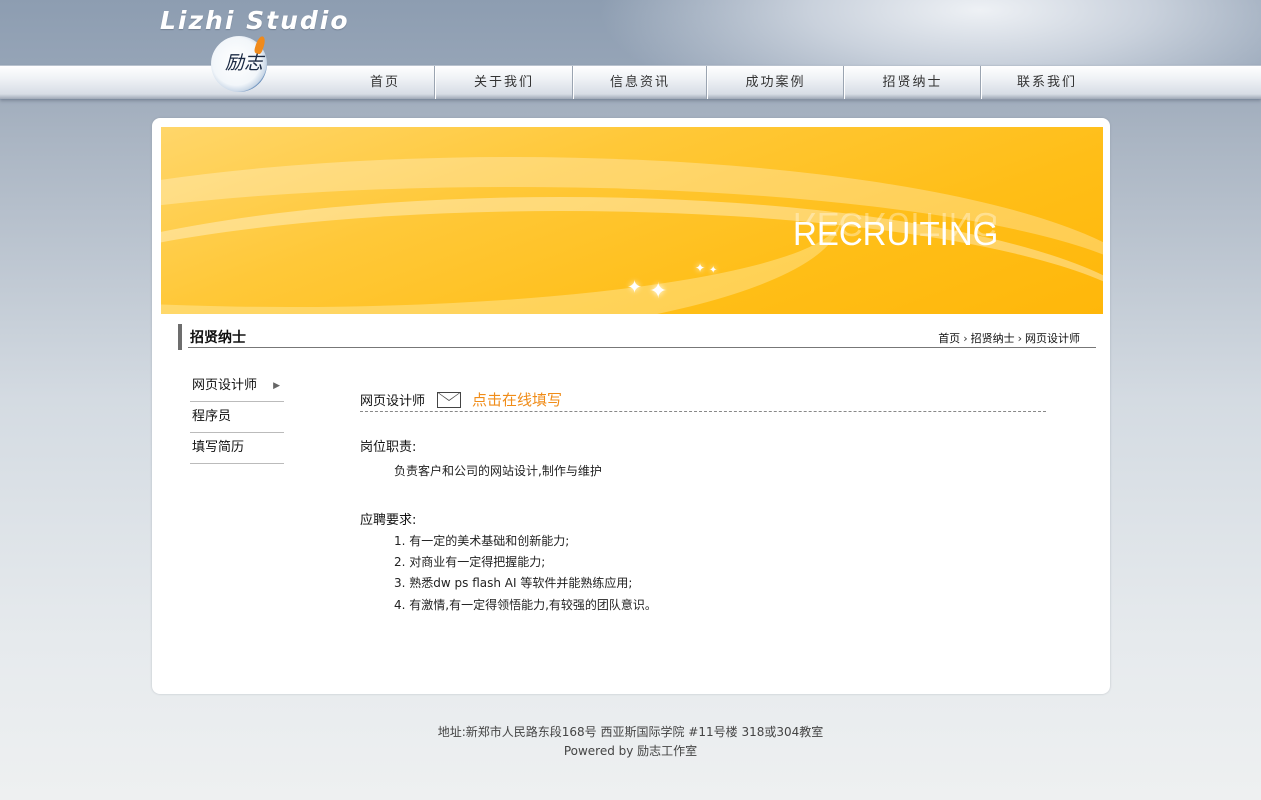 This screenshot has width=1261, height=800. Describe the element at coordinates (498, 471) in the screenshot. I see `duty-text: 负责客户和公司的网站设计,制作与维护` at that location.